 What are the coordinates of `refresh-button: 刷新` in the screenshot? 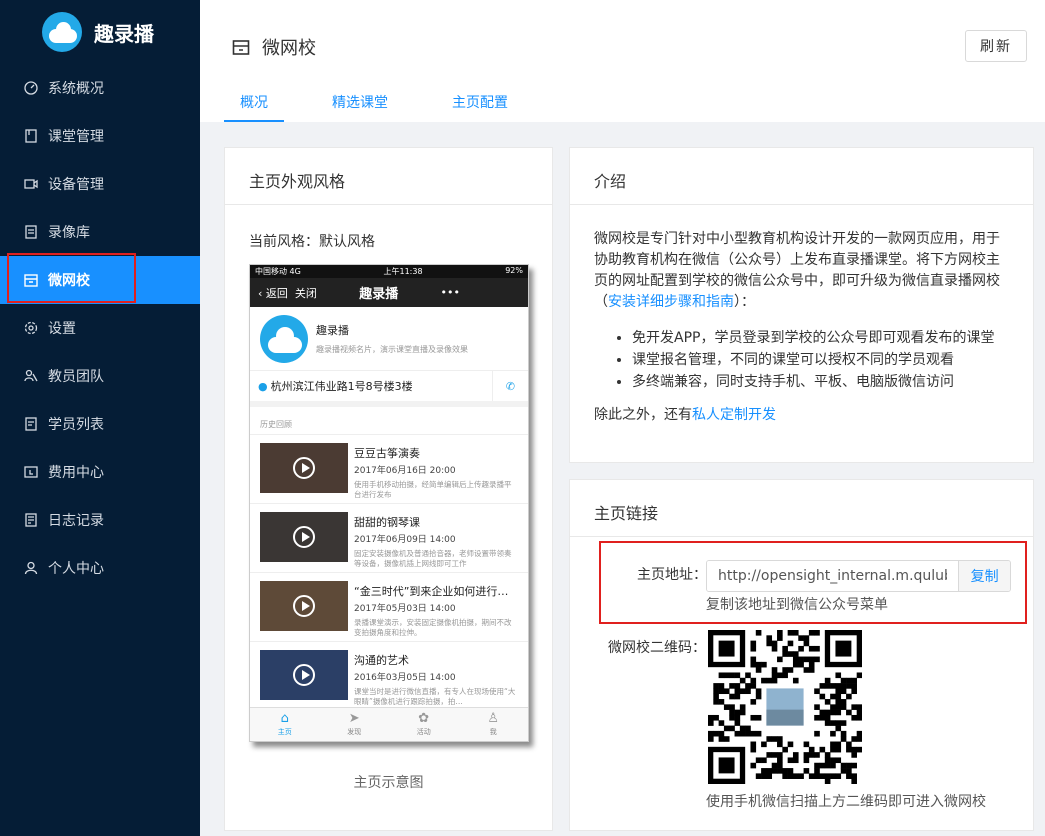 It's located at (996, 46).